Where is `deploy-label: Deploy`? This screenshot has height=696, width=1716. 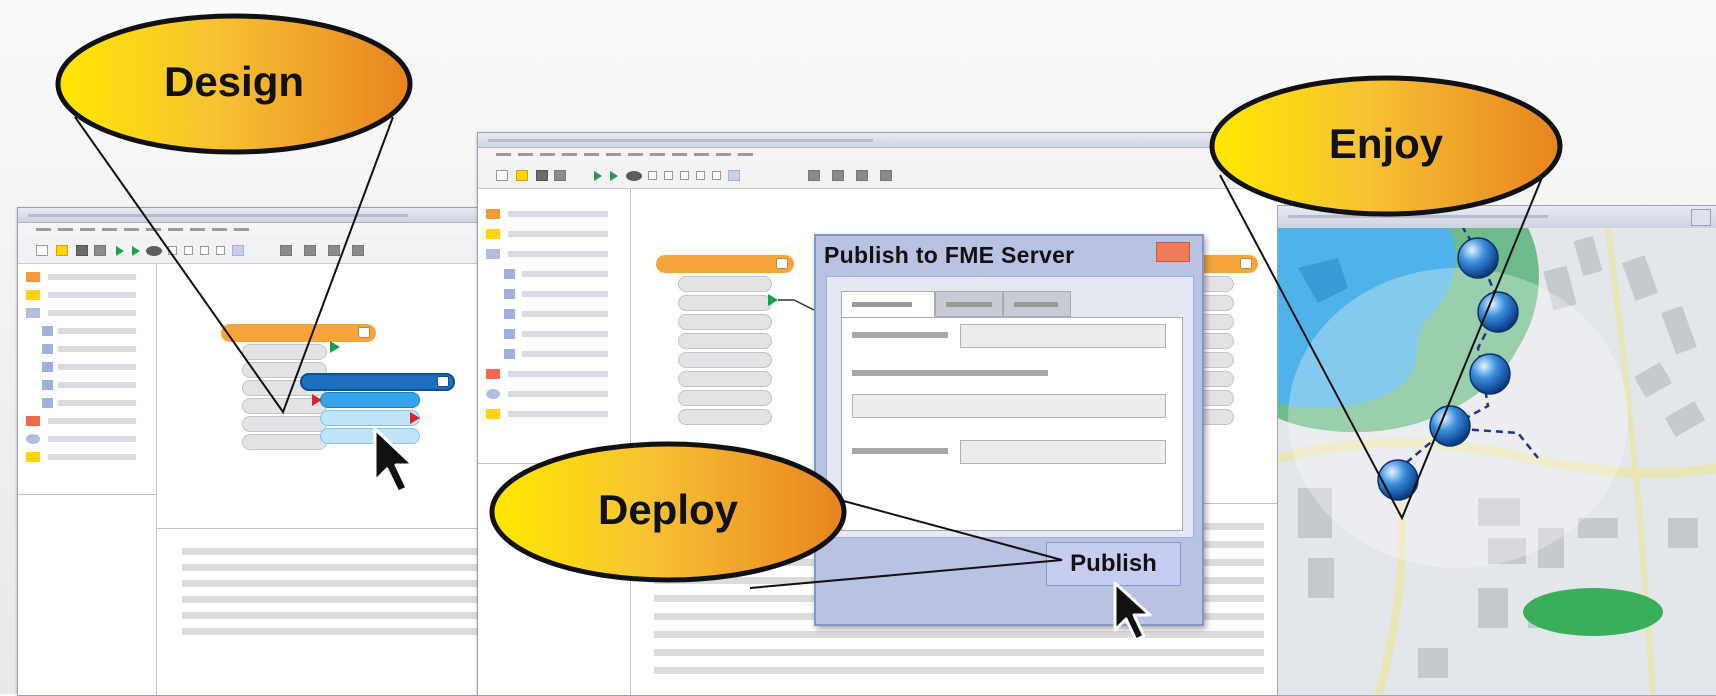 deploy-label: Deploy is located at coordinates (668, 509).